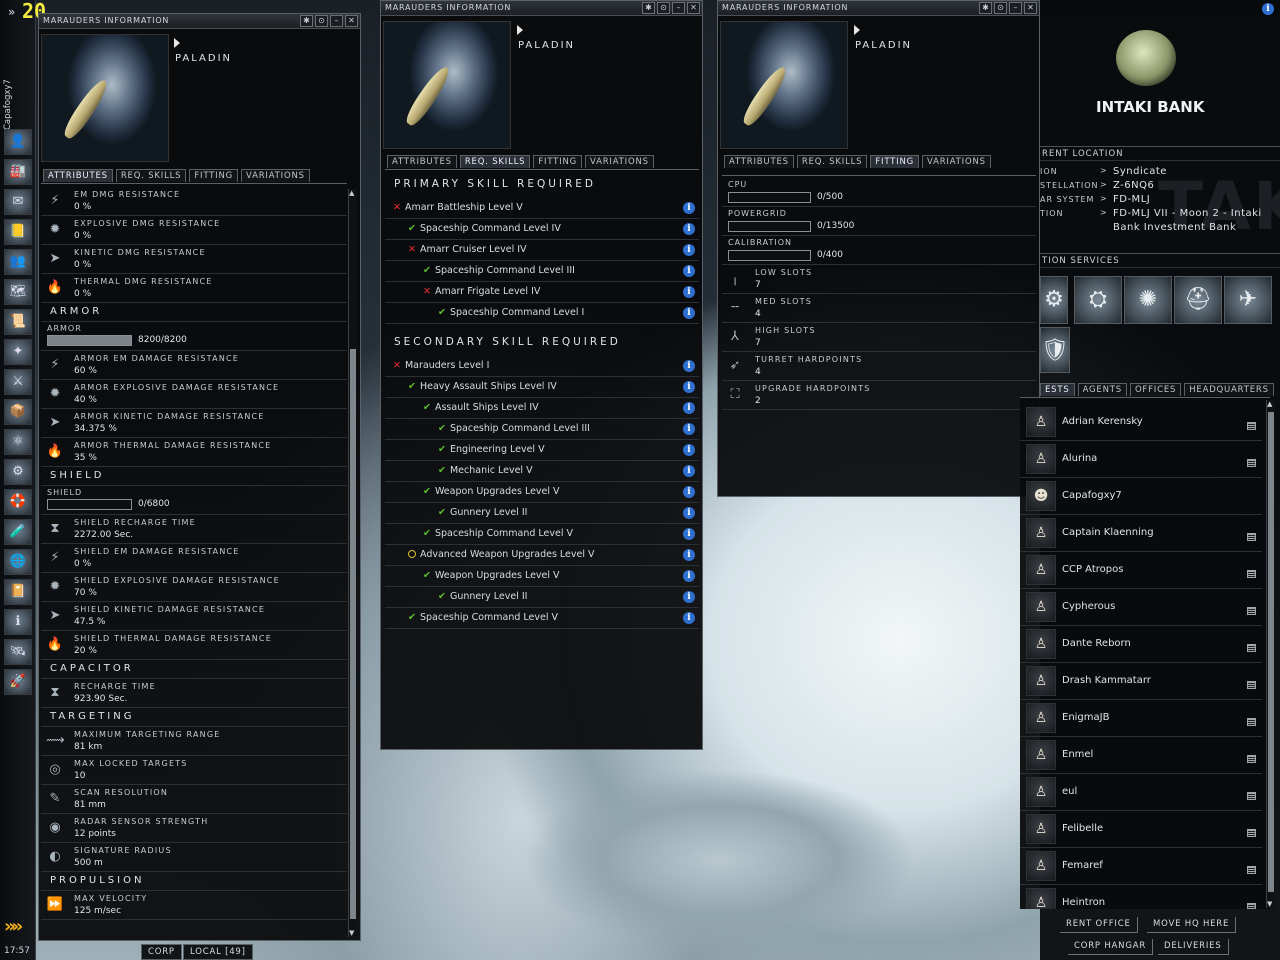 The height and width of the screenshot is (960, 1280). Describe the element at coordinates (1148, 300) in the screenshot. I see `station-service-icon: ✺` at that location.